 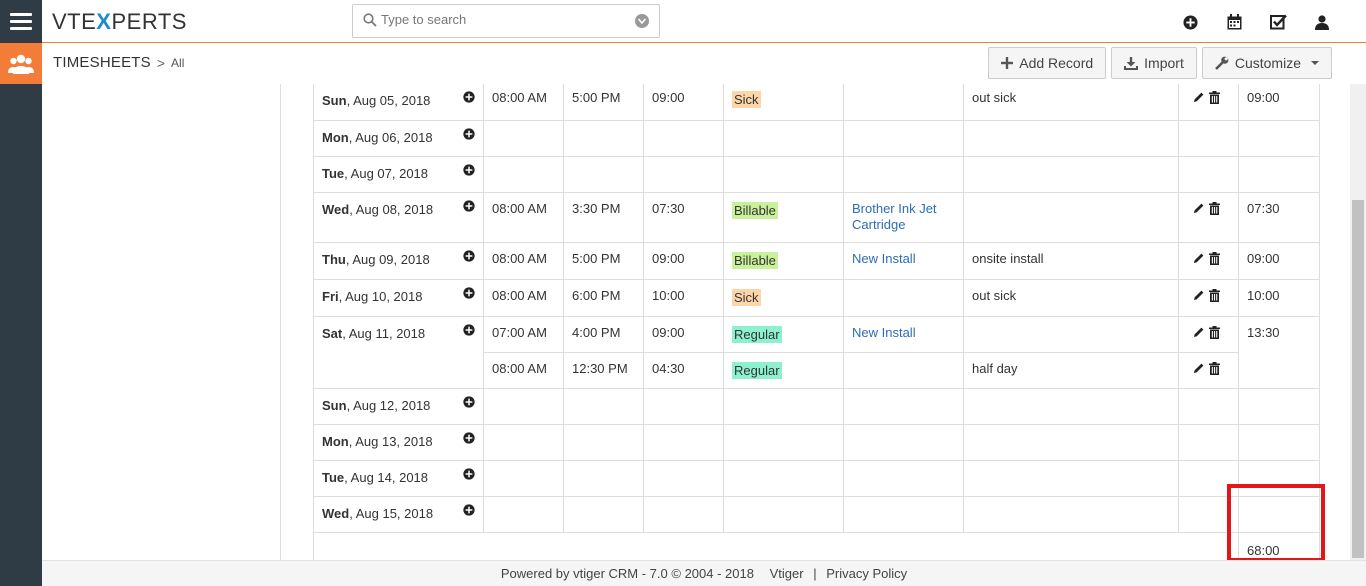 I want to click on side-panel, so click(x=161, y=322).